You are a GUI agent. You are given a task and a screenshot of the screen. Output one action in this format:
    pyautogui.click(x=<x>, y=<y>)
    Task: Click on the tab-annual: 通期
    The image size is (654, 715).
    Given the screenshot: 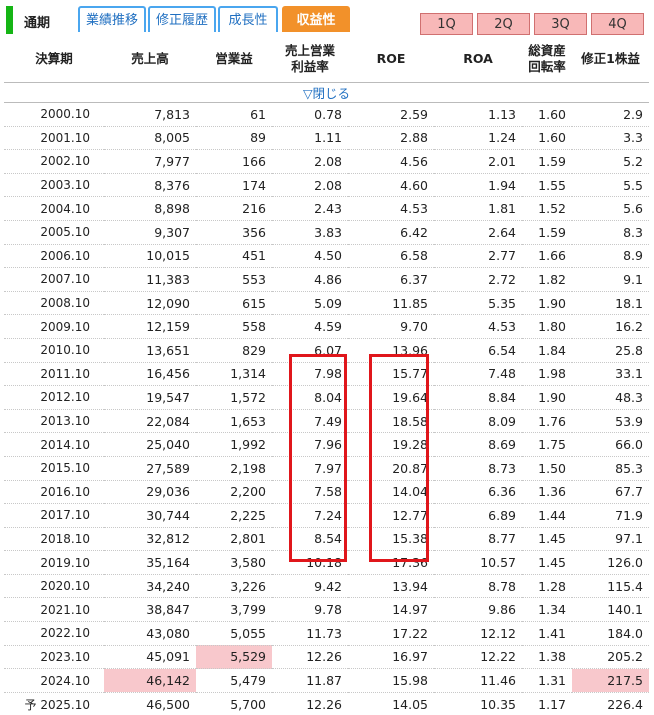 What is the action you would take?
    pyautogui.click(x=40, y=20)
    